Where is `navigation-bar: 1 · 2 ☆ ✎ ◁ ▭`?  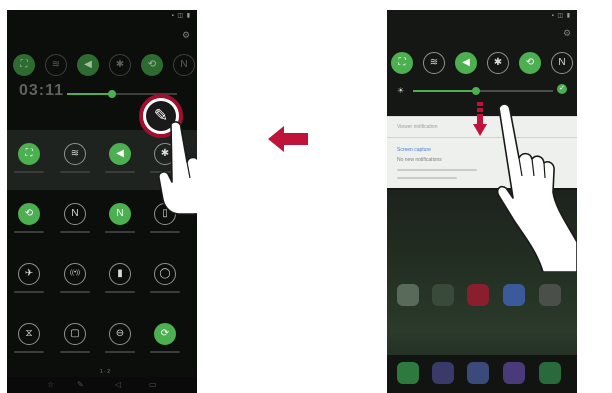 navigation-bar: 1 · 2 ☆ ✎ ◁ ▭ is located at coordinates (102, 381).